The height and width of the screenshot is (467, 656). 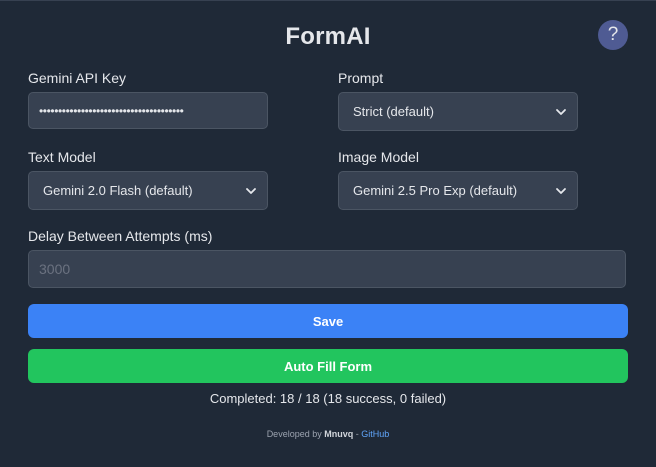 What do you see at coordinates (327, 269) in the screenshot?
I see `delay-input: 3000` at bounding box center [327, 269].